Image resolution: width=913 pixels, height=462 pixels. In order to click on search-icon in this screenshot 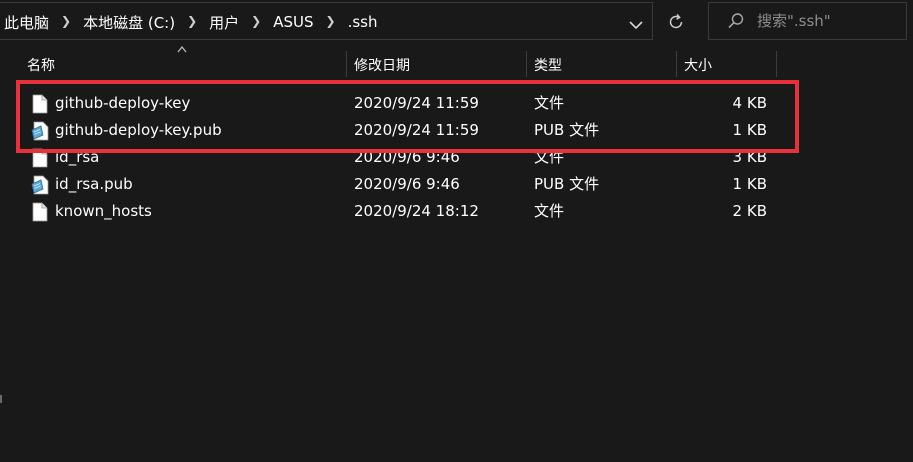, I will do `click(736, 21)`.